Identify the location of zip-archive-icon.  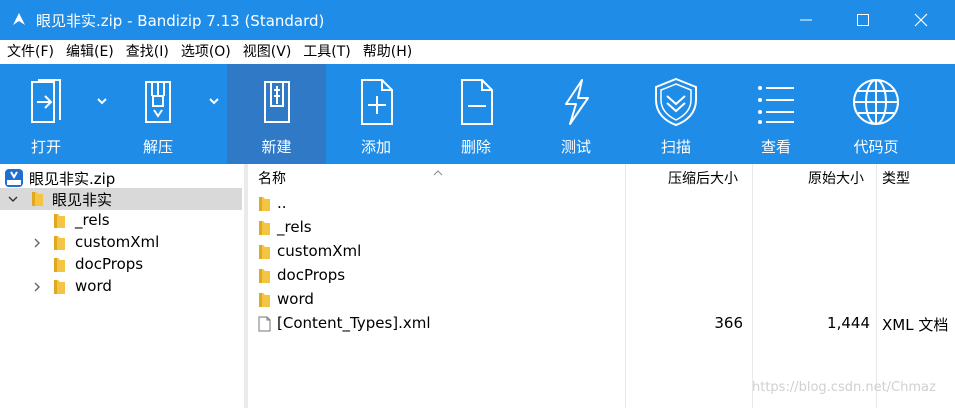
(14, 178).